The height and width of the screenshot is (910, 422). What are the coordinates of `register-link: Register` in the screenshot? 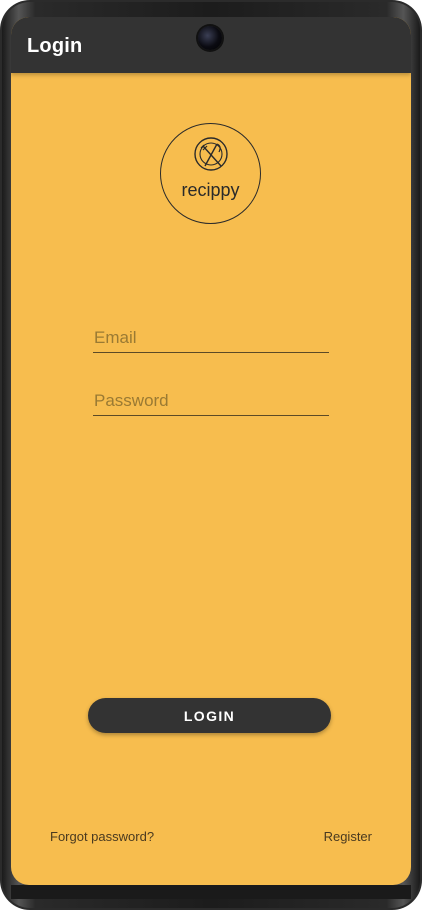 It's located at (348, 836).